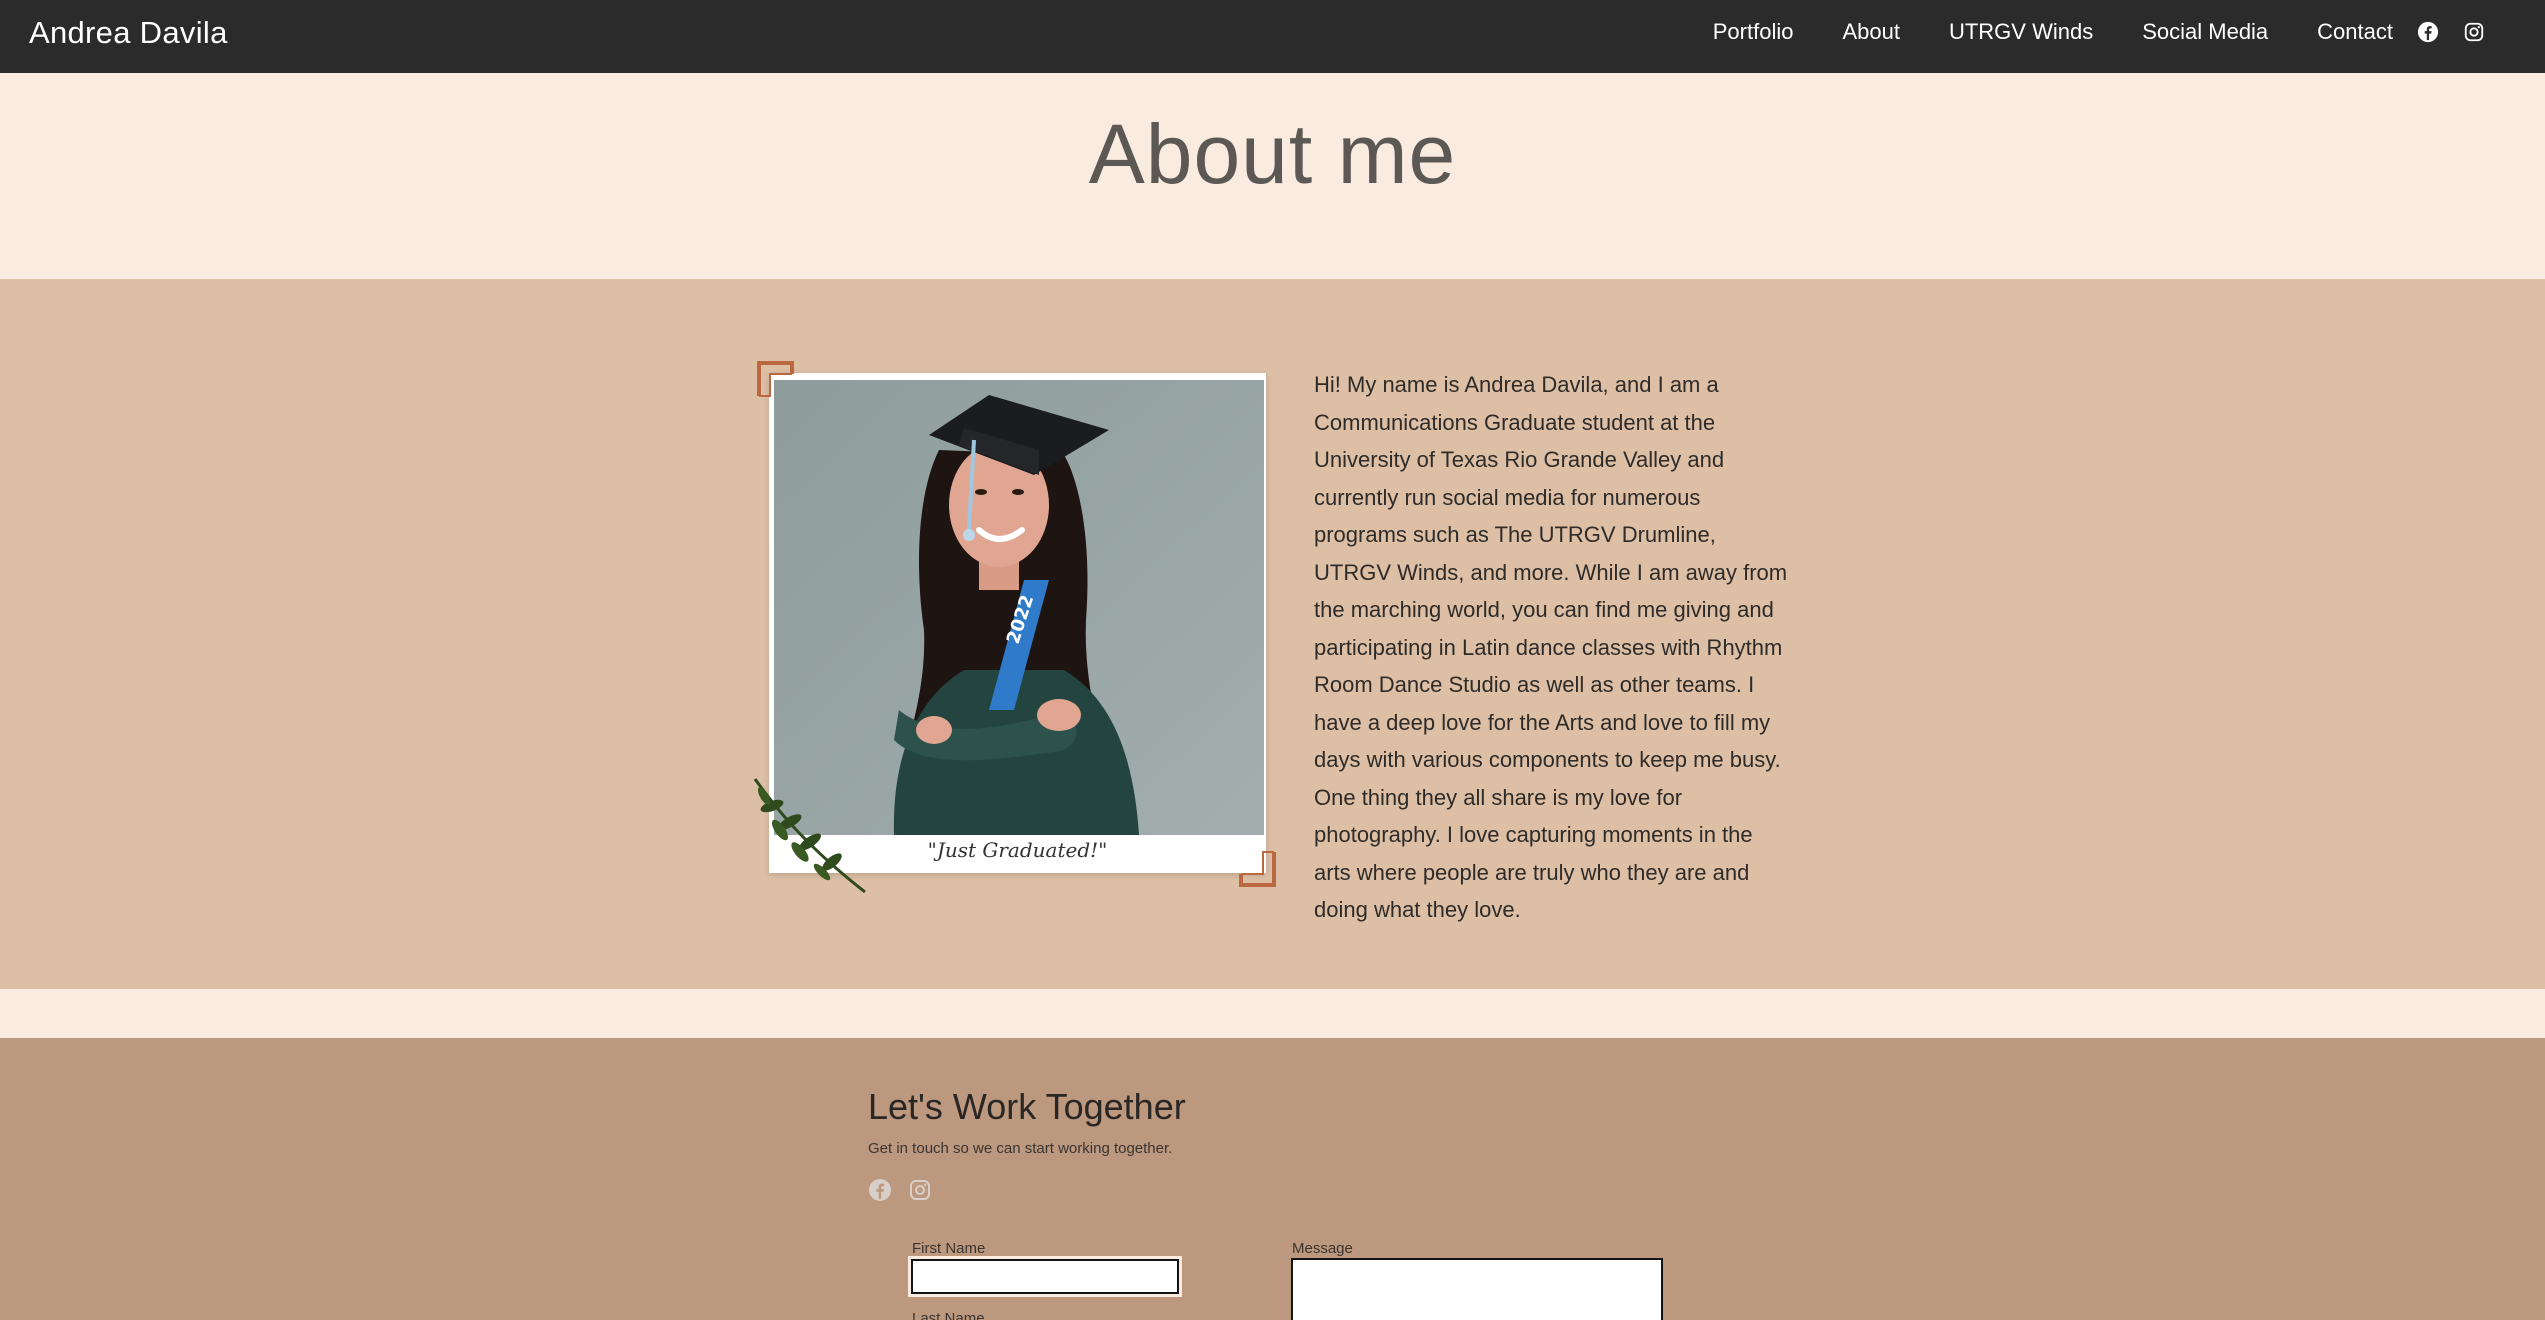 The height and width of the screenshot is (1320, 2545). Describe the element at coordinates (1027, 1106) in the screenshot. I see `contact-title: Let's Work Together` at that location.